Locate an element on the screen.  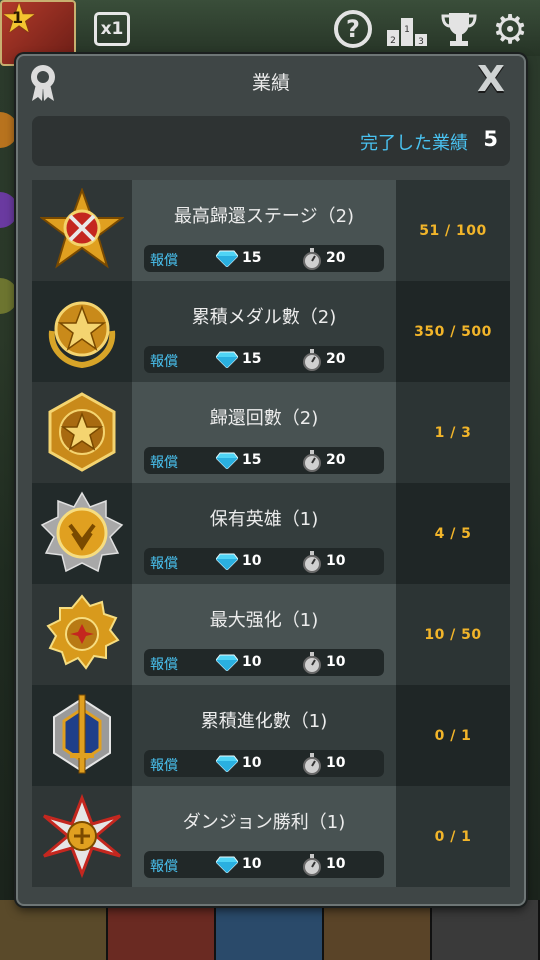
achievement-row: 累積メダル數（2) 報償 15 20 350 / 500 is located at coordinates (271, 331).